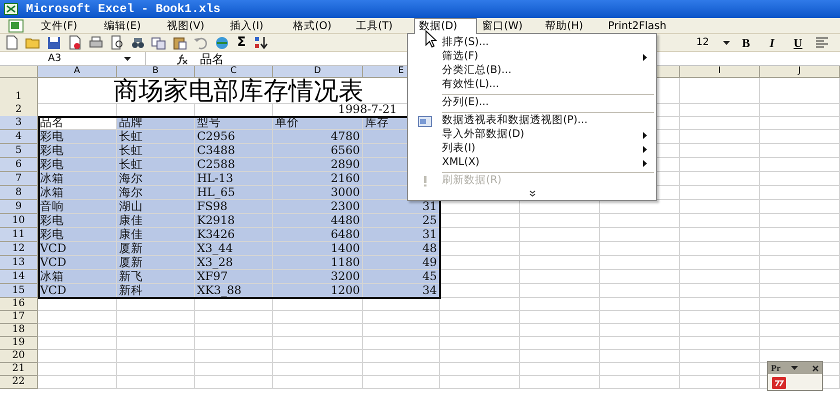 The image size is (840, 400). What do you see at coordinates (19, 137) in the screenshot?
I see `row-header: 4` at bounding box center [19, 137].